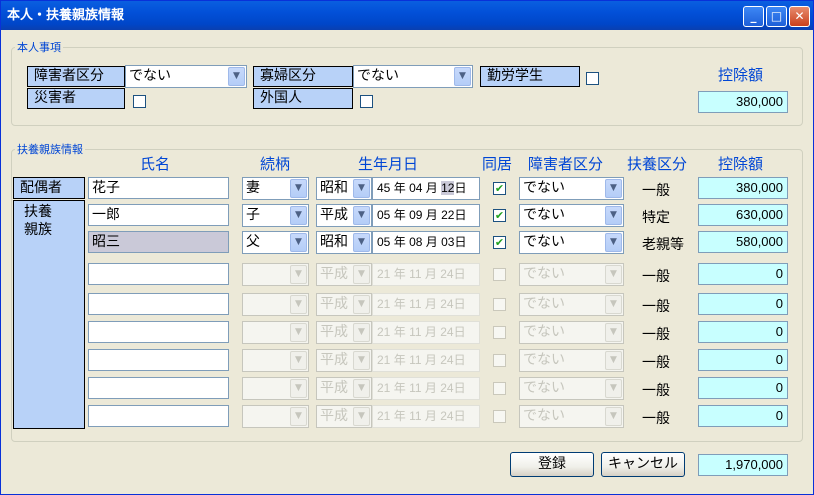 This screenshot has height=495, width=814. Describe the element at coordinates (592, 78) in the screenshot. I see `working-student-checkbox` at that location.